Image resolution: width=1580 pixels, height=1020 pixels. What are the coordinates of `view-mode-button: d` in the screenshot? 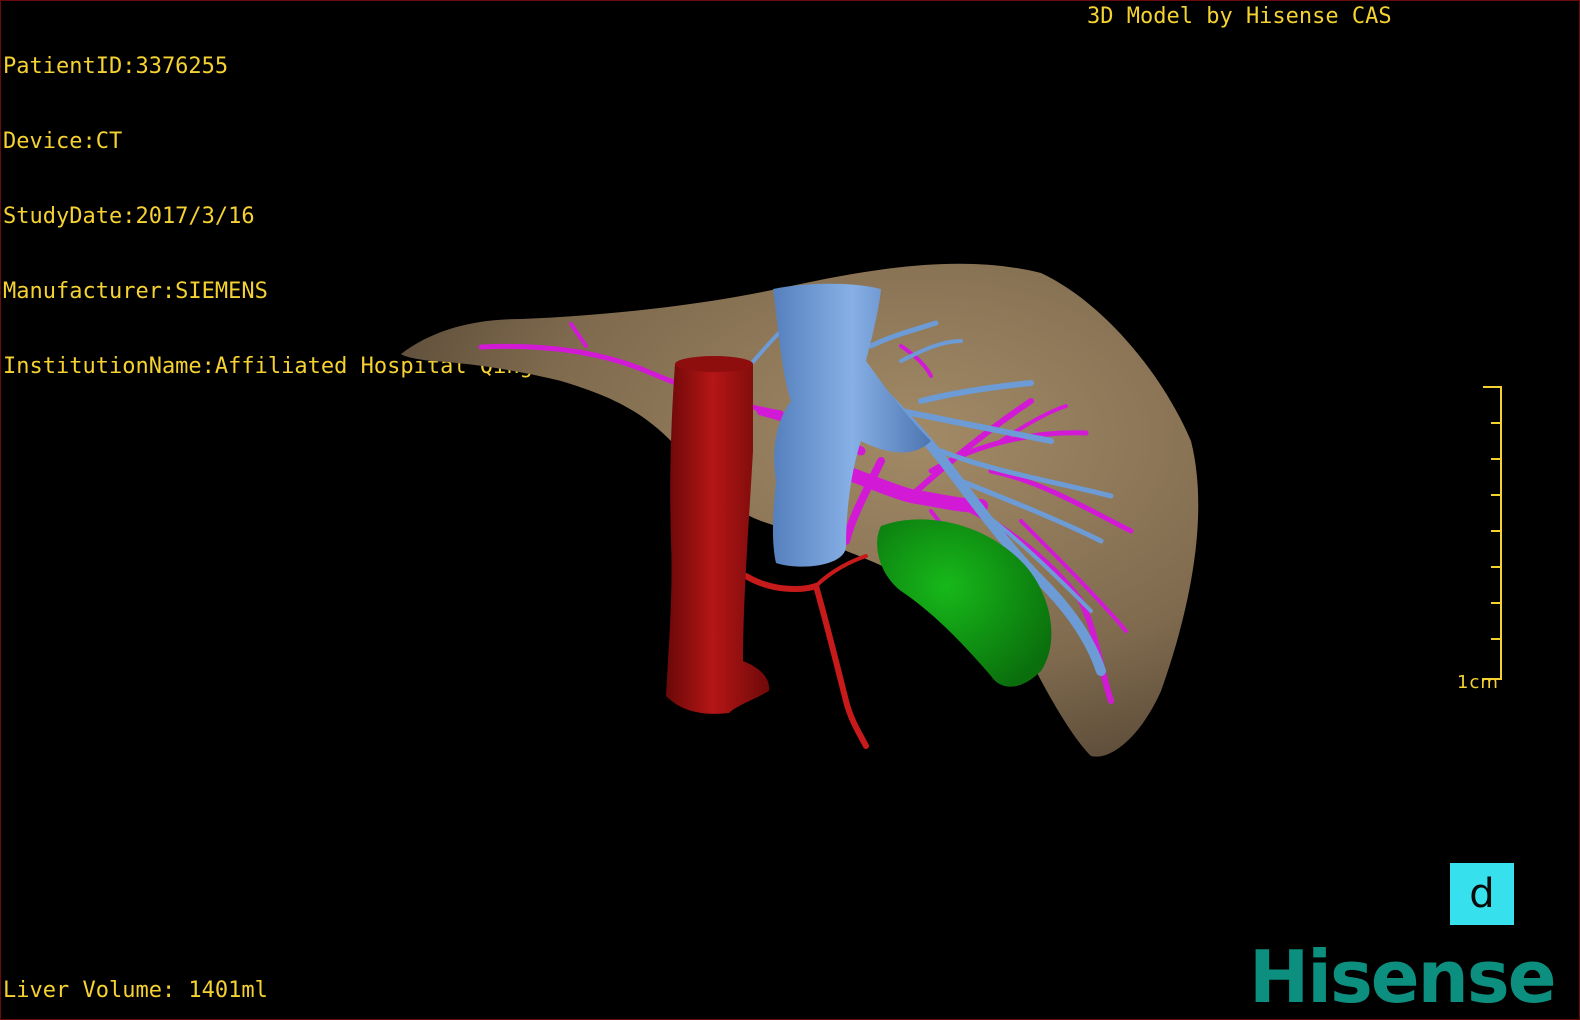 It's located at (1482, 894).